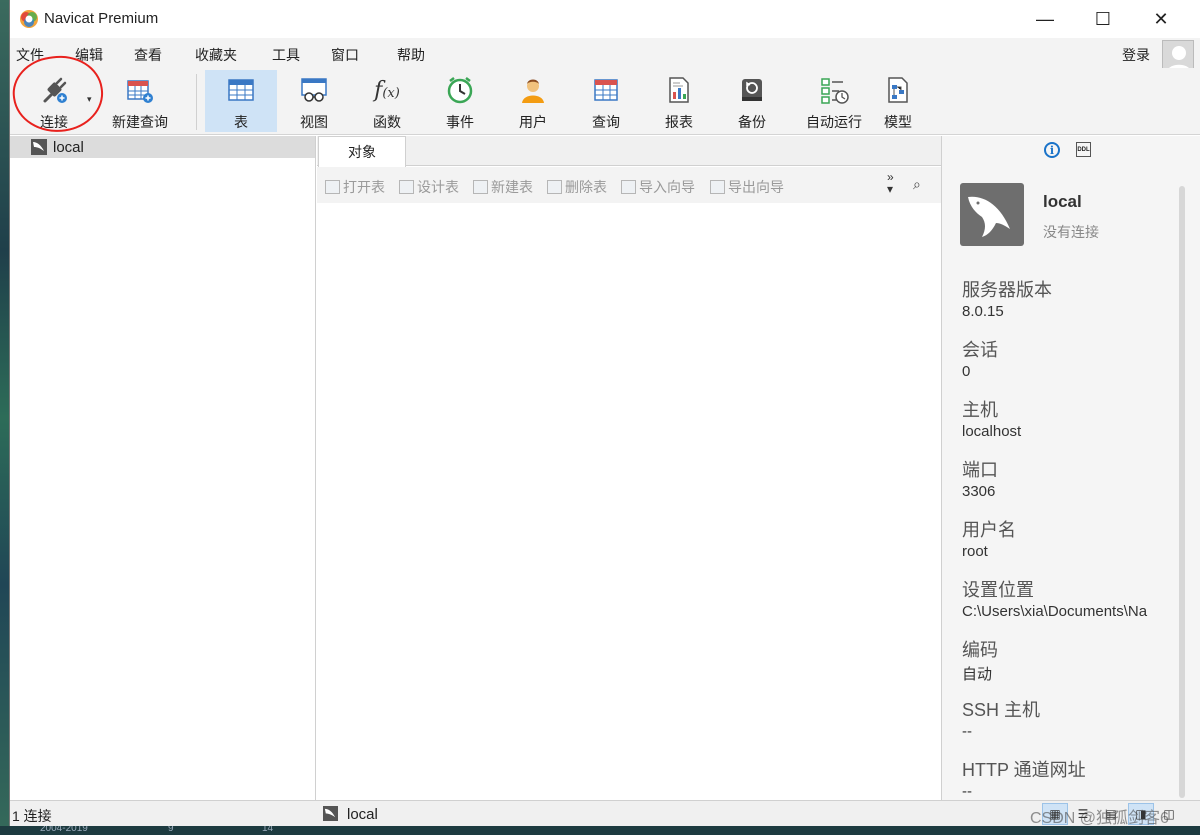 Image resolution: width=1200 pixels, height=835 pixels. What do you see at coordinates (533, 101) in the screenshot?
I see `user-button: 用户` at bounding box center [533, 101].